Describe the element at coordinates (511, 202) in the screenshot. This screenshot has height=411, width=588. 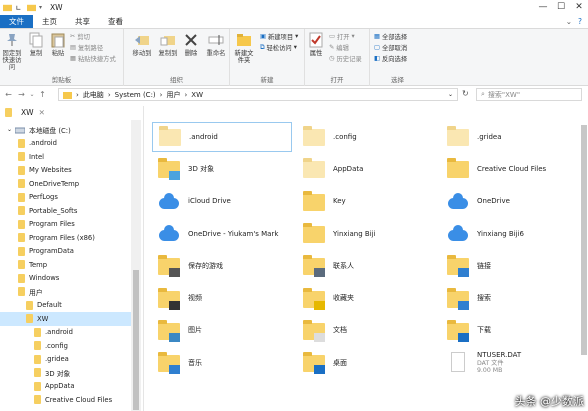
I see `file-item: OneDrive` at that location.